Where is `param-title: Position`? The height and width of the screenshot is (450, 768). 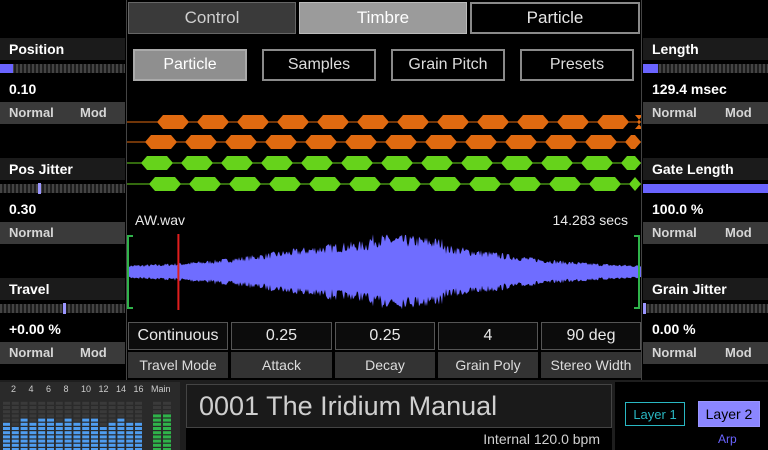
param-title: Position is located at coordinates (62, 49).